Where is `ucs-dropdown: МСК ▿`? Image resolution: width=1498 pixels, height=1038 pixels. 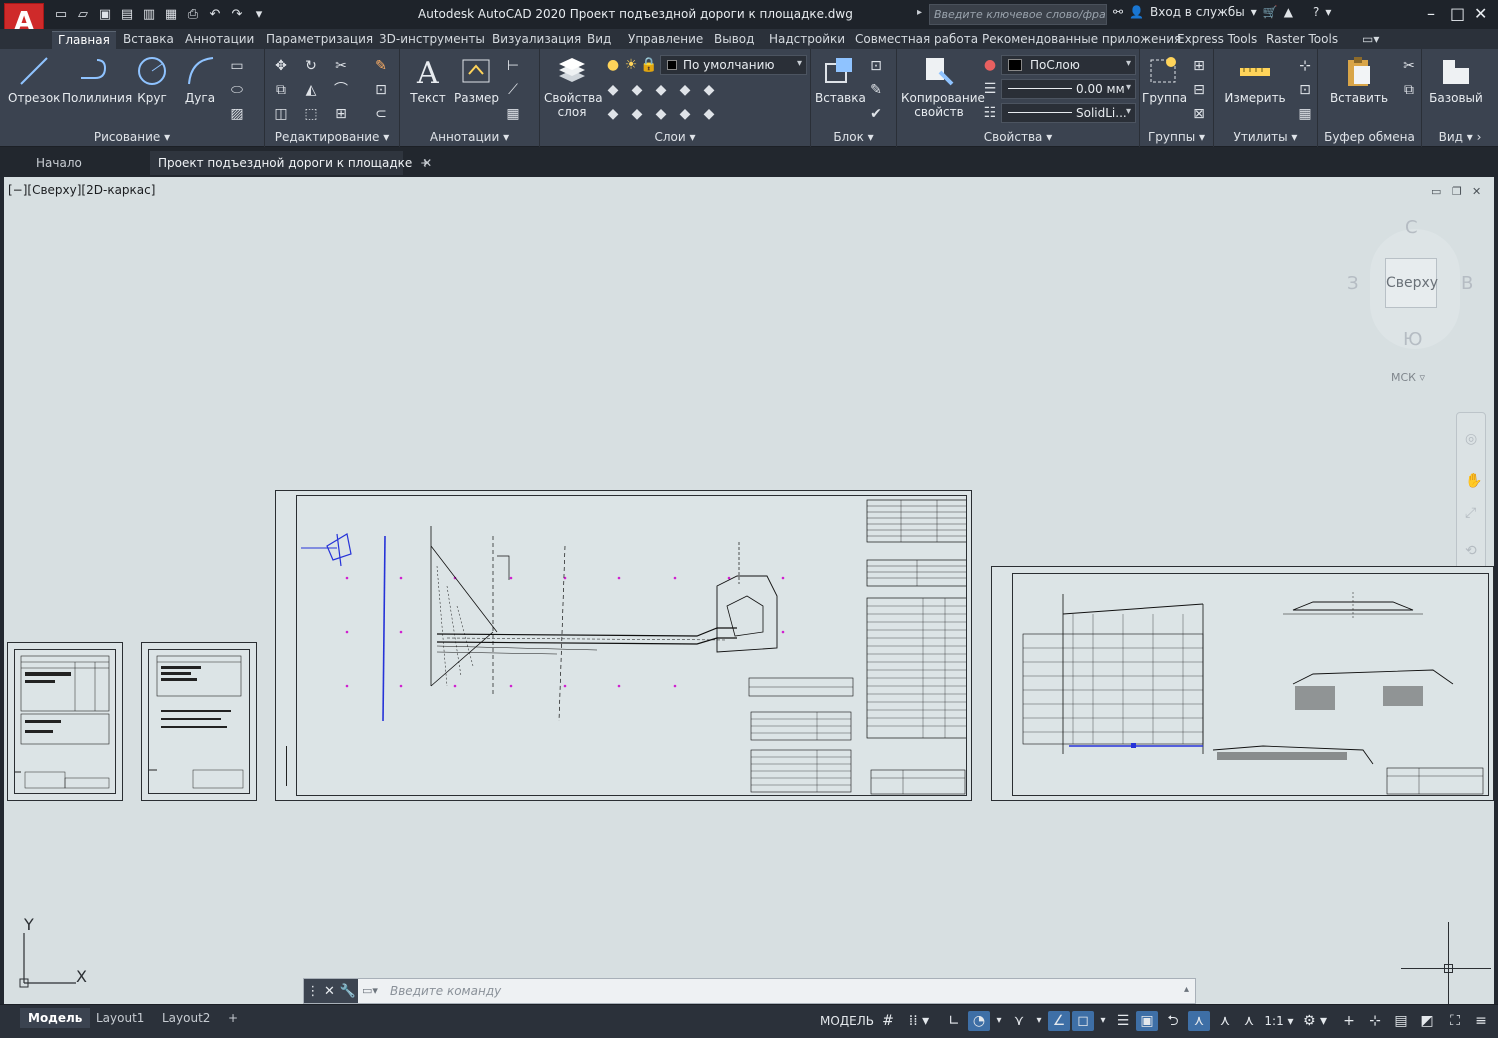 ucs-dropdown: МСК ▿ is located at coordinates (1408, 377).